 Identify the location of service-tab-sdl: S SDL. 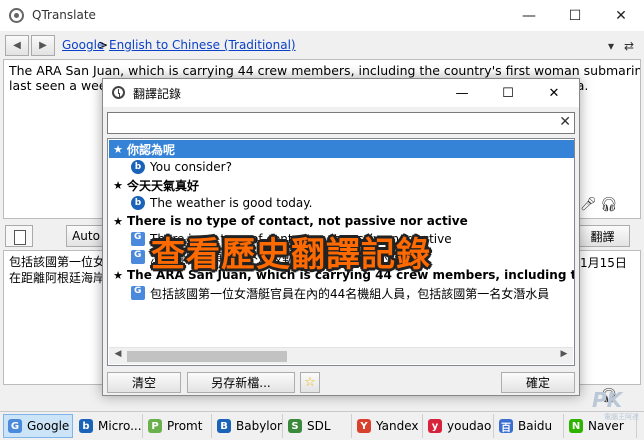
(318, 426).